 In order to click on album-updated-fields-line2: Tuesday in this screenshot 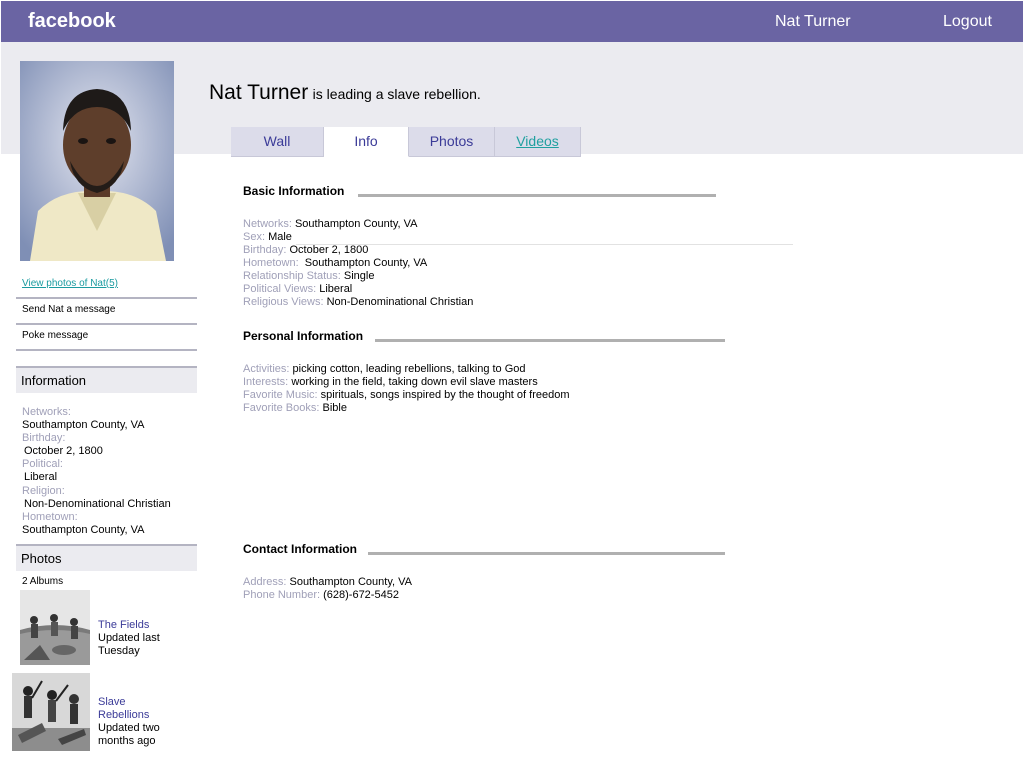, I will do `click(119, 651)`.